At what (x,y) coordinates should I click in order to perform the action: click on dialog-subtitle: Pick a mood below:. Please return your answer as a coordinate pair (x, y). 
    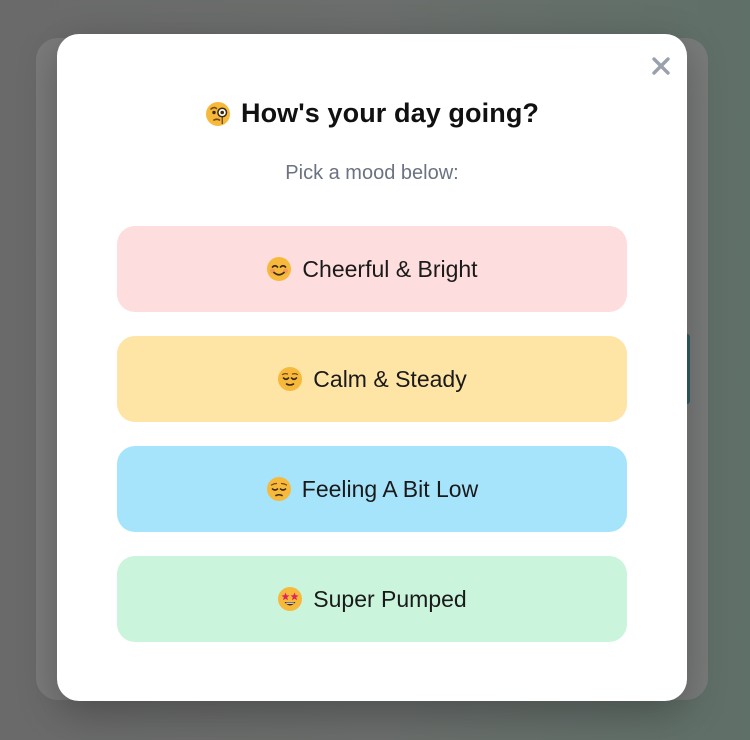
    Looking at the image, I should click on (372, 173).